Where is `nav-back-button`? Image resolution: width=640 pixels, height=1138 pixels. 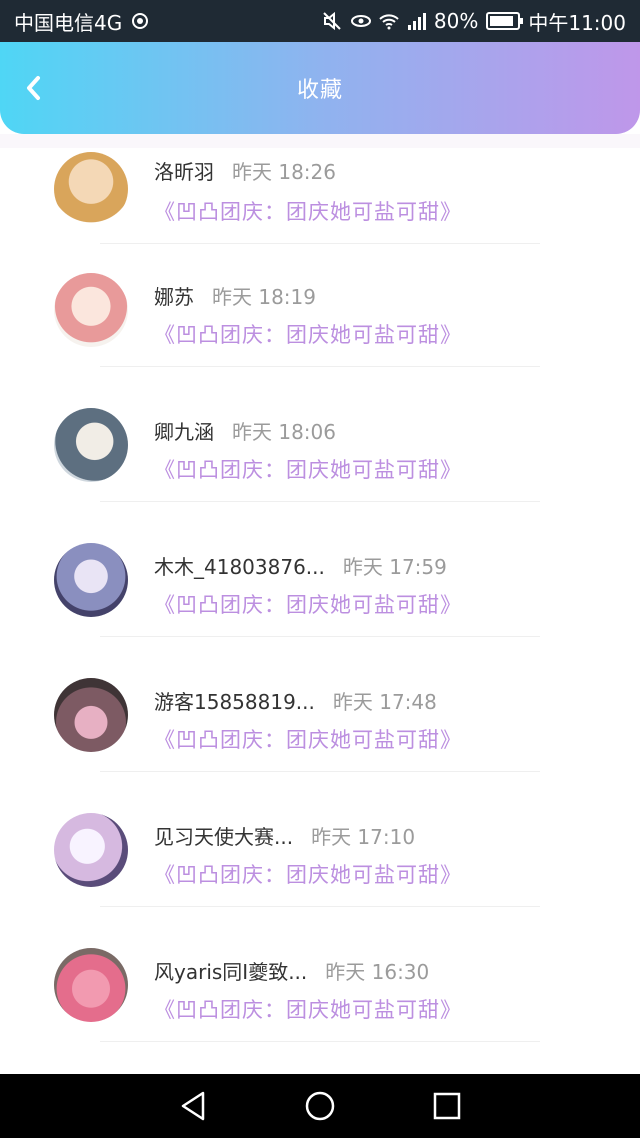
nav-back-button is located at coordinates (193, 1106).